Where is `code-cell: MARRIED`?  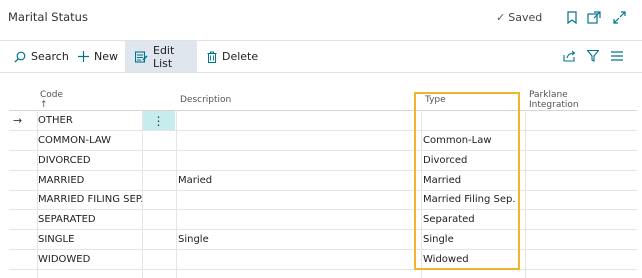 code-cell: MARRIED is located at coordinates (61, 180).